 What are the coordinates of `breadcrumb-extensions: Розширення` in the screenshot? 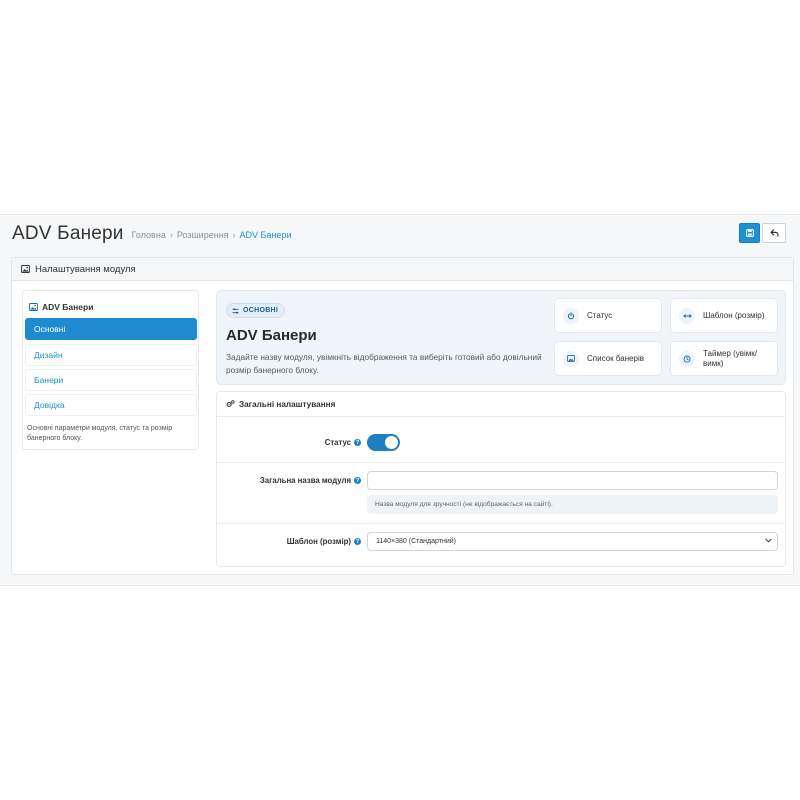 It's located at (203, 235).